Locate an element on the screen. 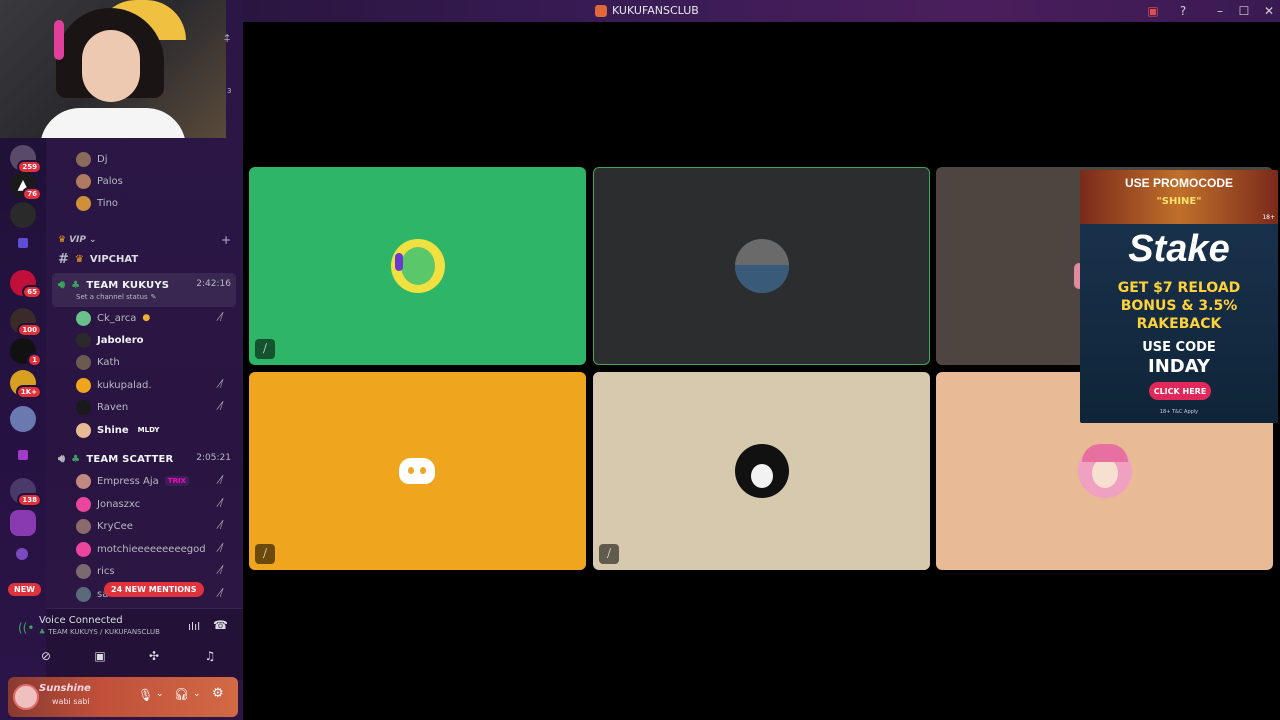 This screenshot has width=1280, height=720. server-icon: 65 is located at coordinates (26, 284).